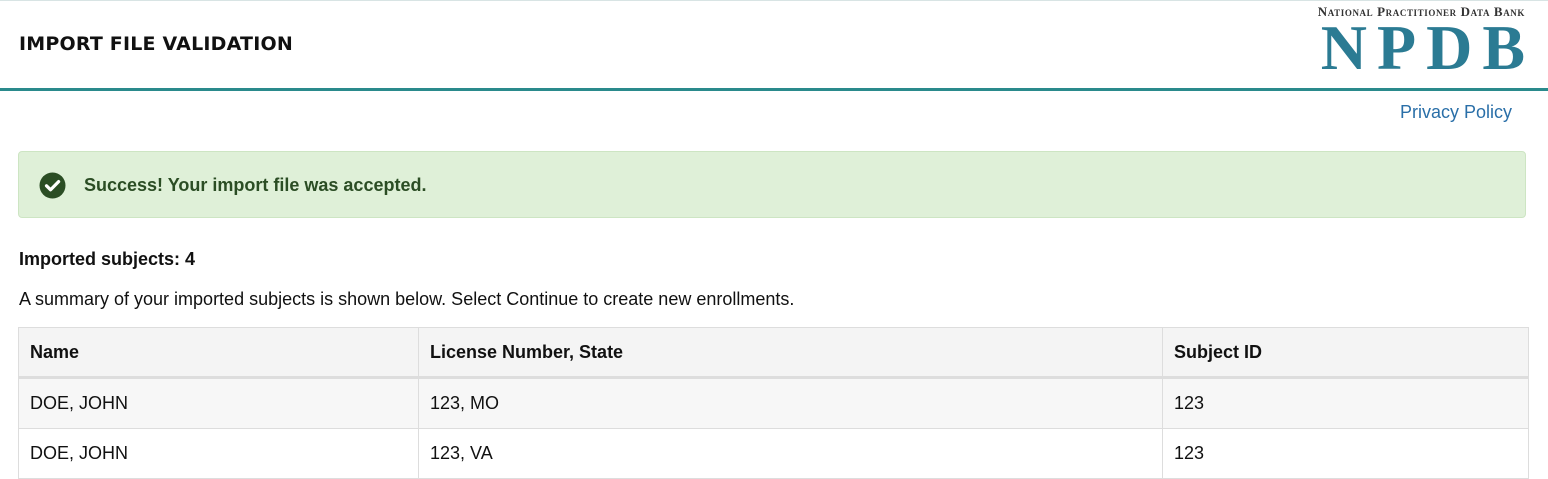  I want to click on imported-subjects-value: 4, so click(190, 259).